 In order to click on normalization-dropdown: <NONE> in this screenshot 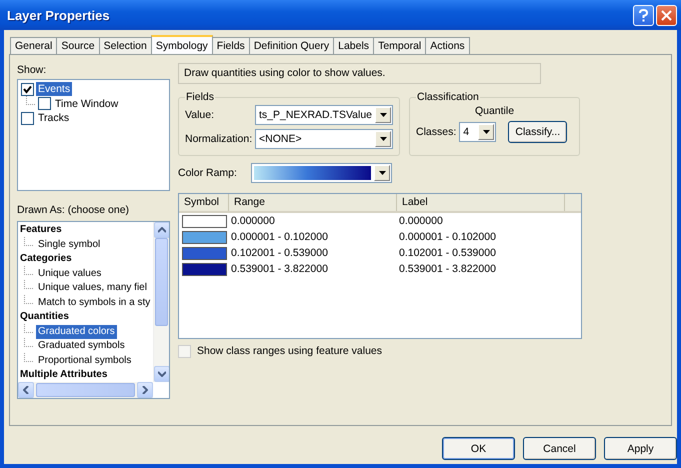, I will do `click(324, 139)`.